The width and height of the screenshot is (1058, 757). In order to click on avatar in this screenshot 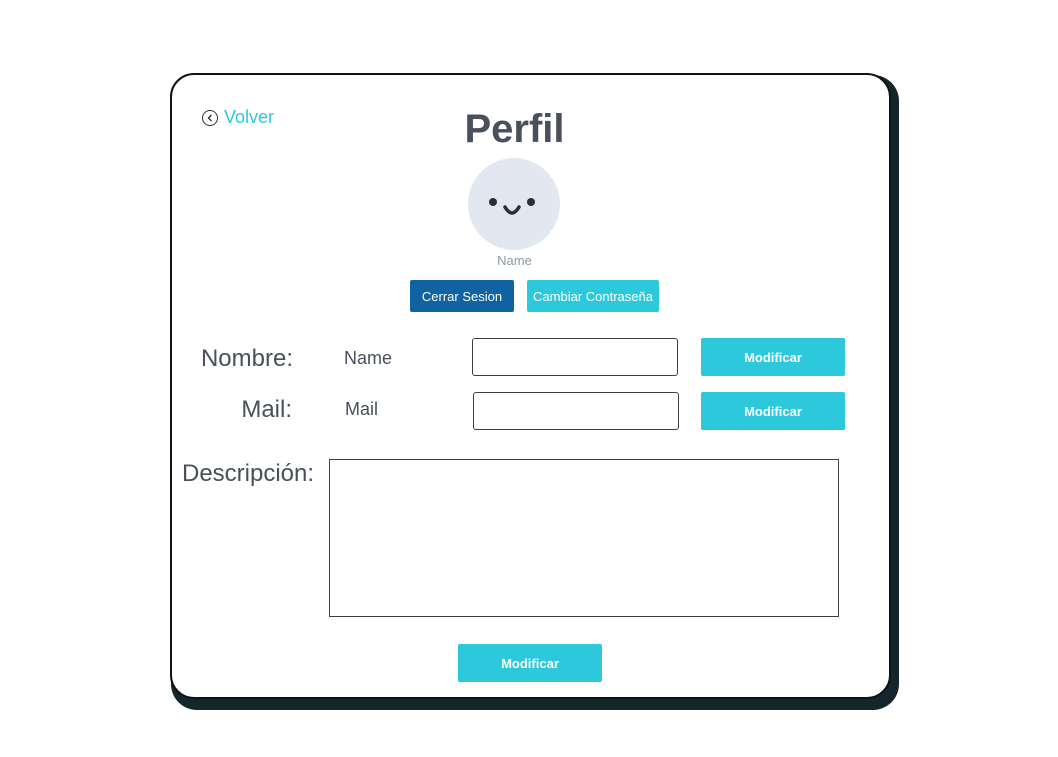, I will do `click(514, 204)`.